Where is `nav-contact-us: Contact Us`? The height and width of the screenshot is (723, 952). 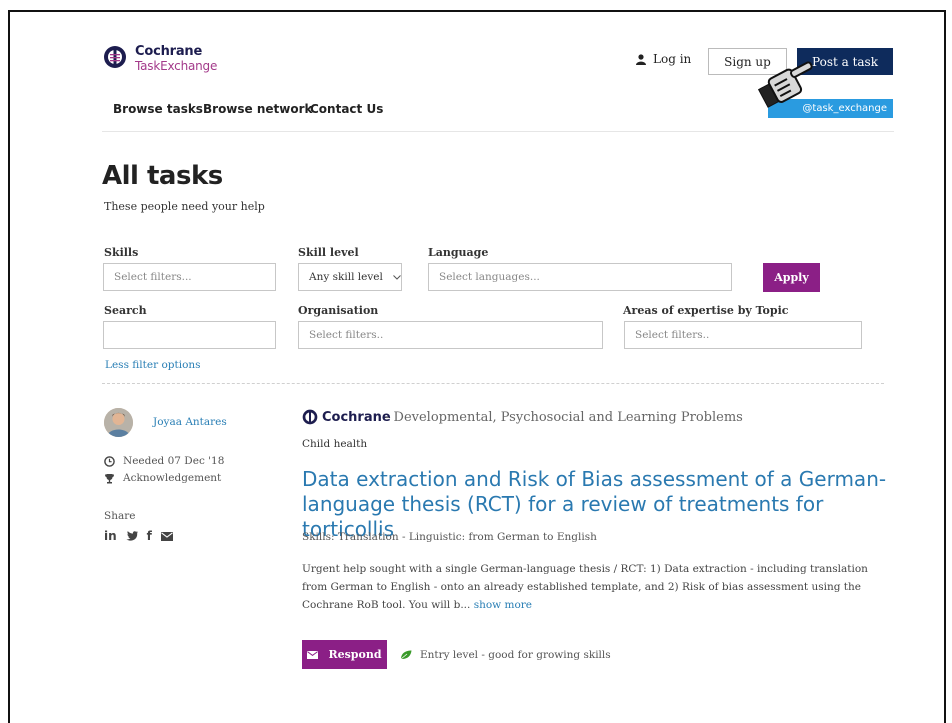
nav-contact-us: Contact Us is located at coordinates (346, 109).